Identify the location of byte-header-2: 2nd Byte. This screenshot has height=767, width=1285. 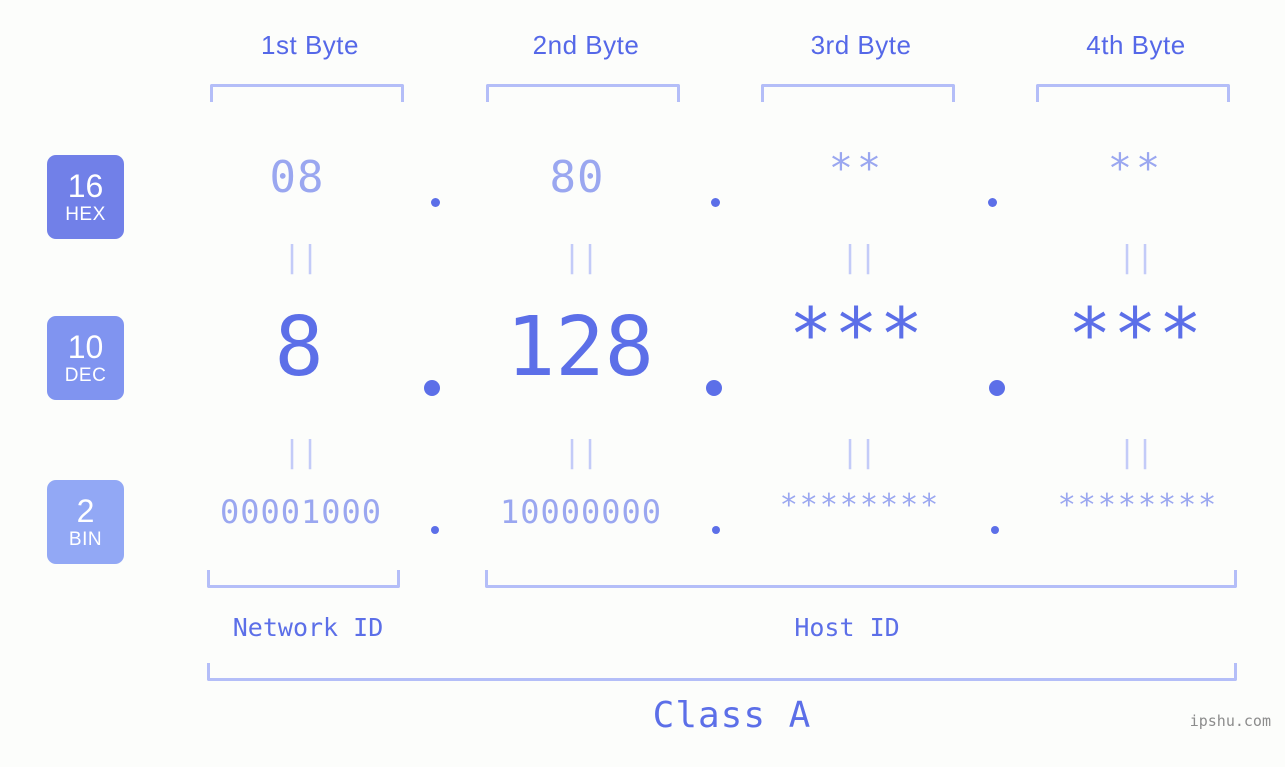
(586, 45).